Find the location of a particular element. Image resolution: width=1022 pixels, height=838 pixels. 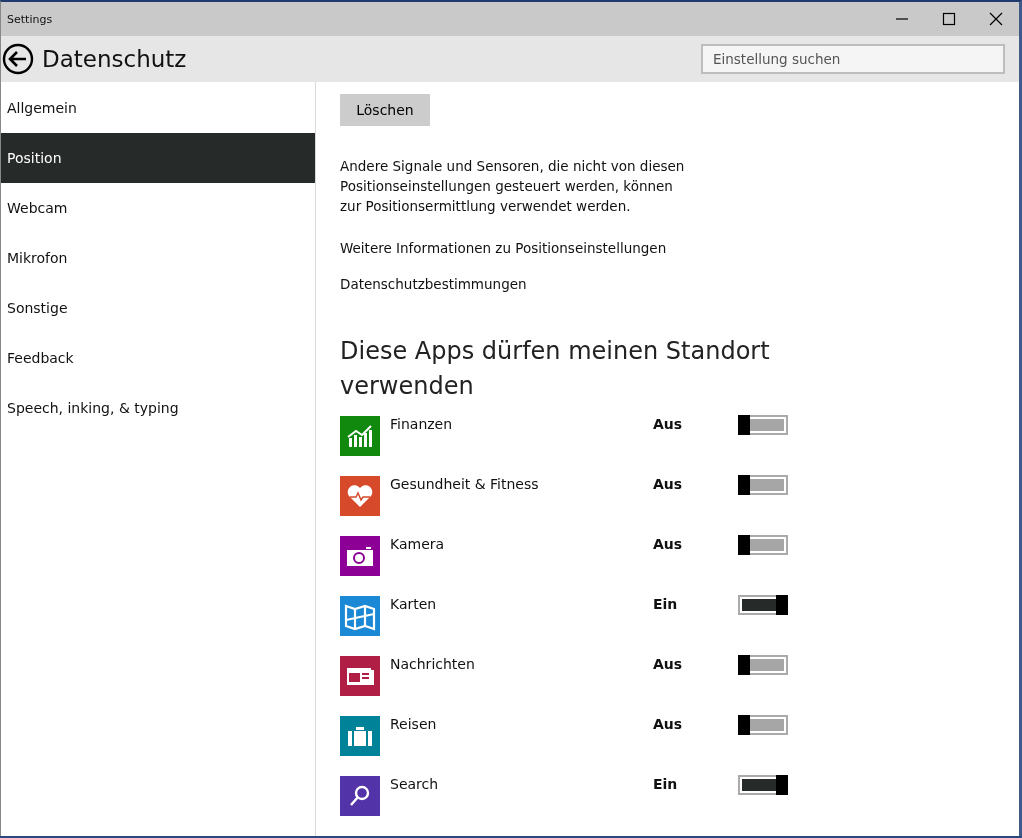

back-icon is located at coordinates (18, 59).